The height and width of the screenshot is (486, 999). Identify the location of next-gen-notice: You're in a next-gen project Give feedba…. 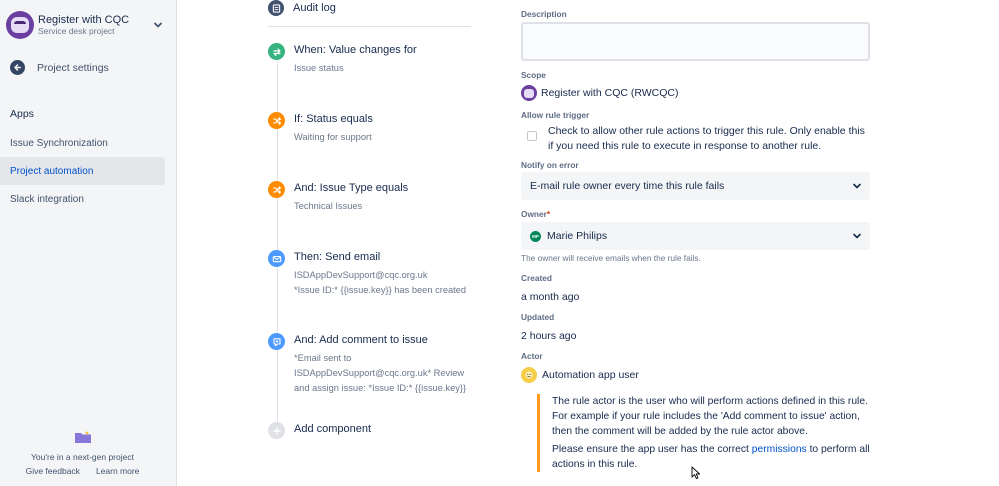
(82, 453).